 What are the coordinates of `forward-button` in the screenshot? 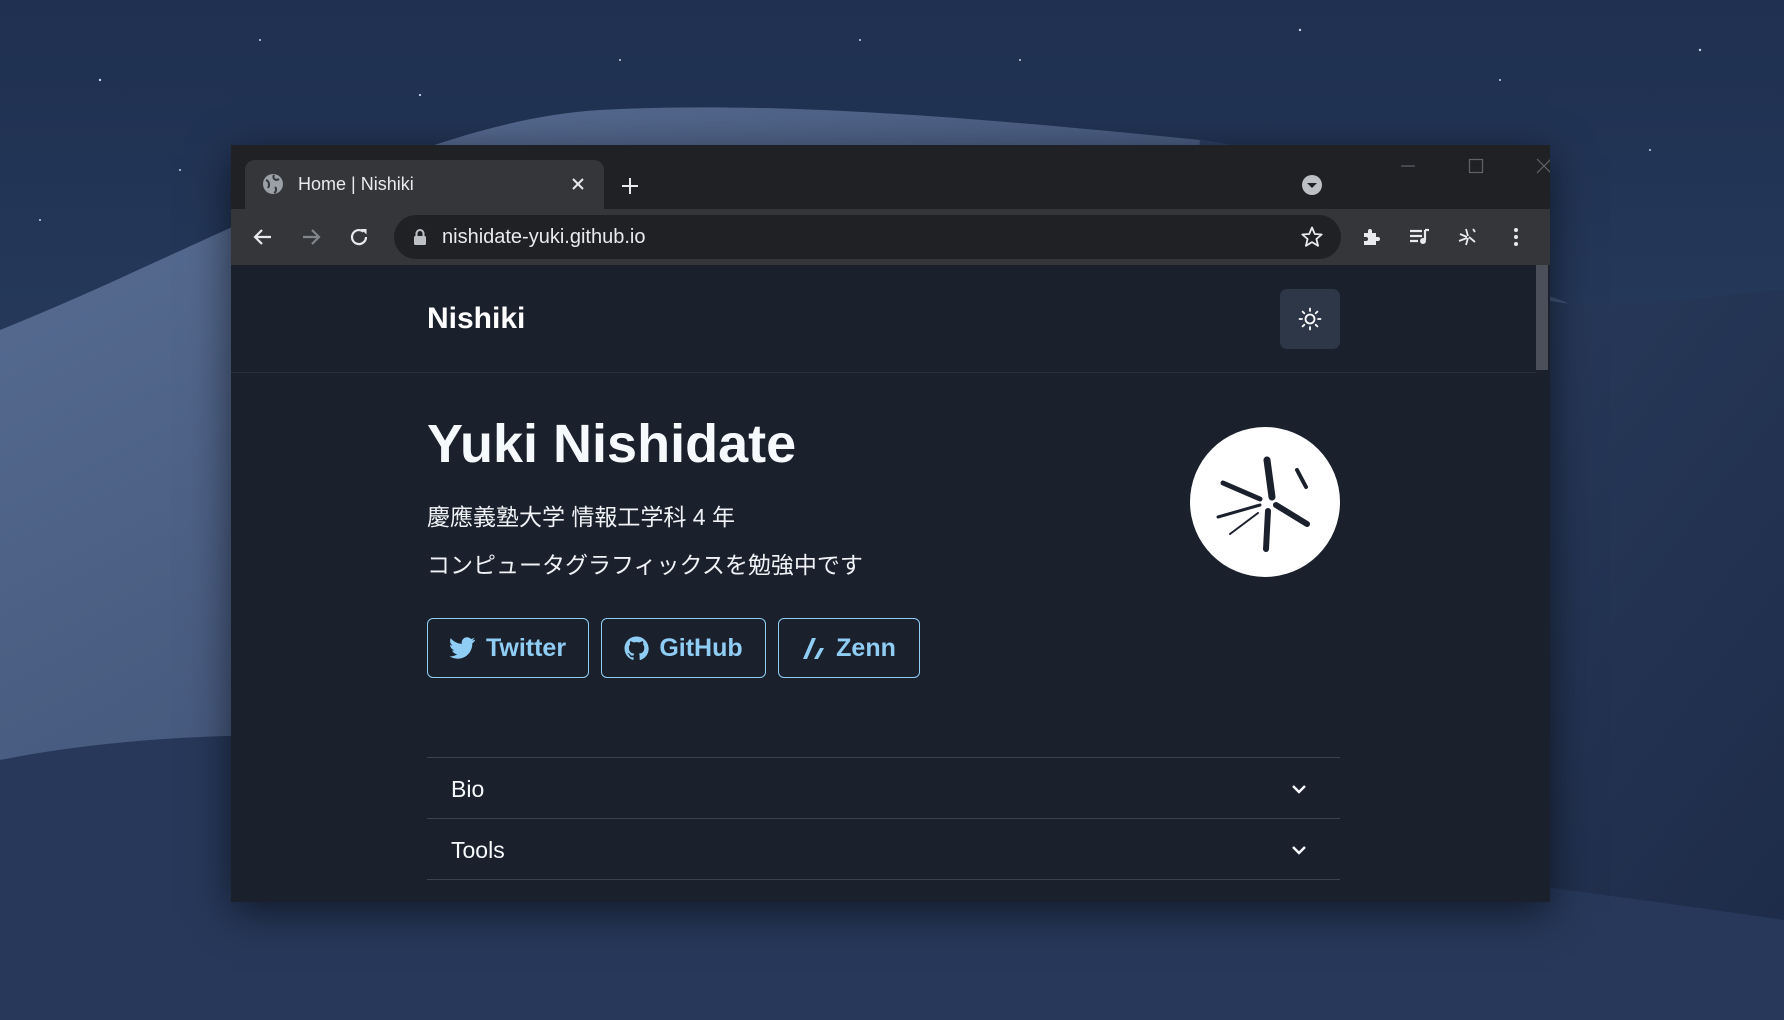 It's located at (311, 237).